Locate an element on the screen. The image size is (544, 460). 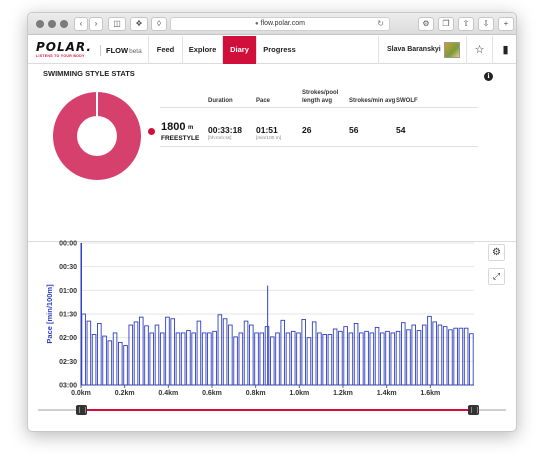
donut-divider is located at coordinates (97, 104).